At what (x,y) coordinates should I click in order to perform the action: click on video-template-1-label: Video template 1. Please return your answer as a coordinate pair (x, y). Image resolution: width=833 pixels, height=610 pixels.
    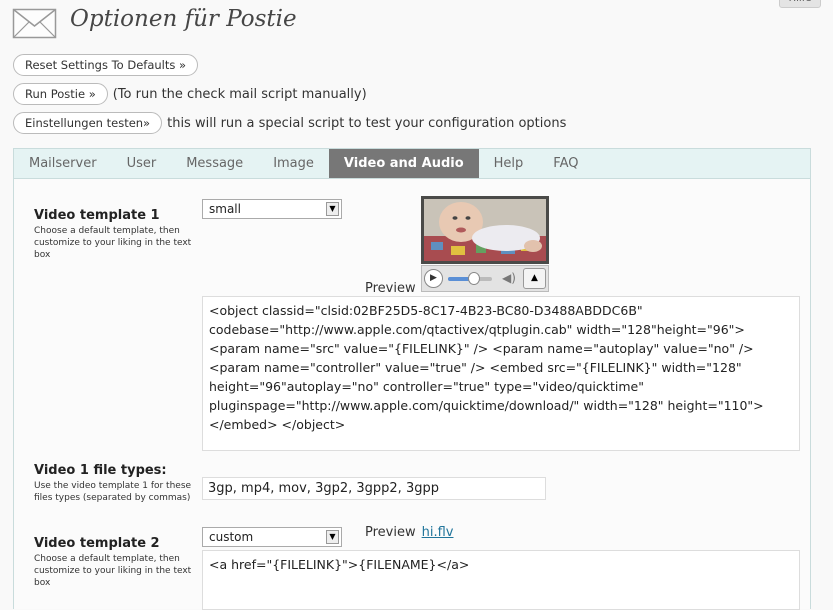
    Looking at the image, I should click on (97, 215).